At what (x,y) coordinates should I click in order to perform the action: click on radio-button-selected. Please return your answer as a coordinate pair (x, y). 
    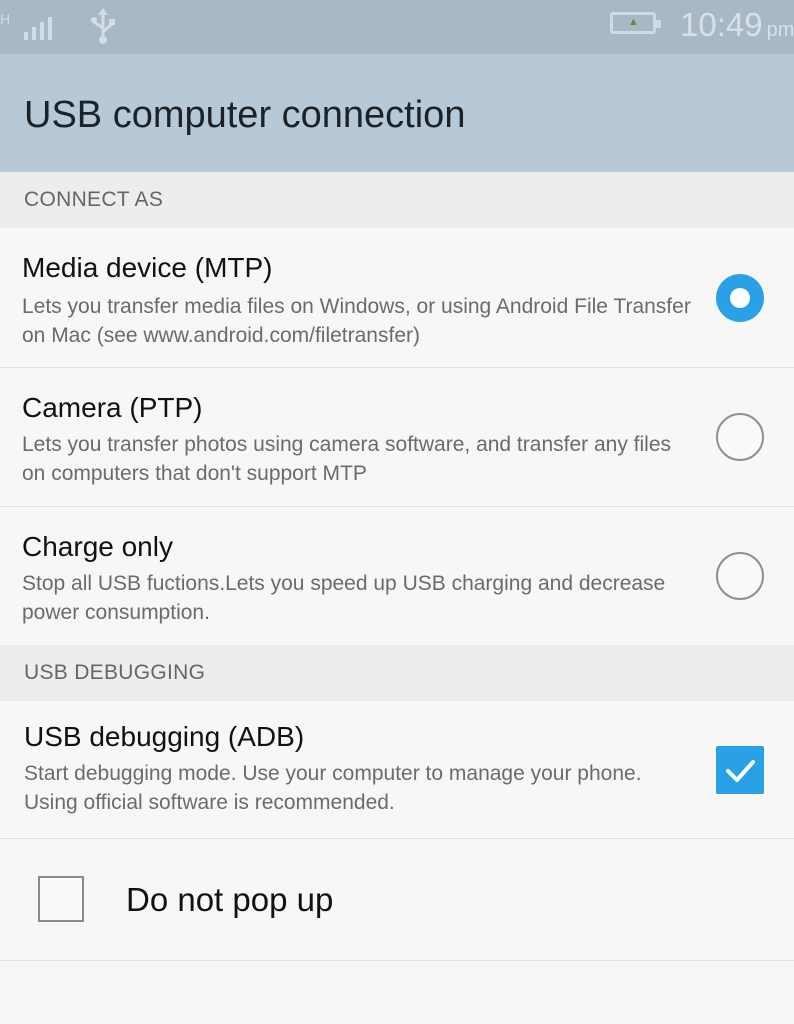
    Looking at the image, I should click on (740, 298).